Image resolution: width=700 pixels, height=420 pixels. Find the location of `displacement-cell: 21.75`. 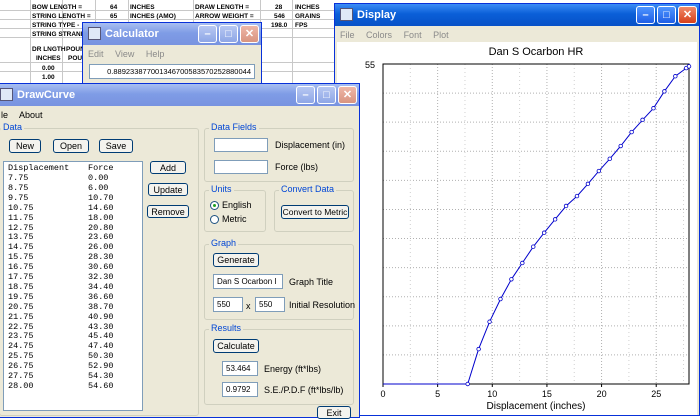

displacement-cell: 21.75 is located at coordinates (21, 316).